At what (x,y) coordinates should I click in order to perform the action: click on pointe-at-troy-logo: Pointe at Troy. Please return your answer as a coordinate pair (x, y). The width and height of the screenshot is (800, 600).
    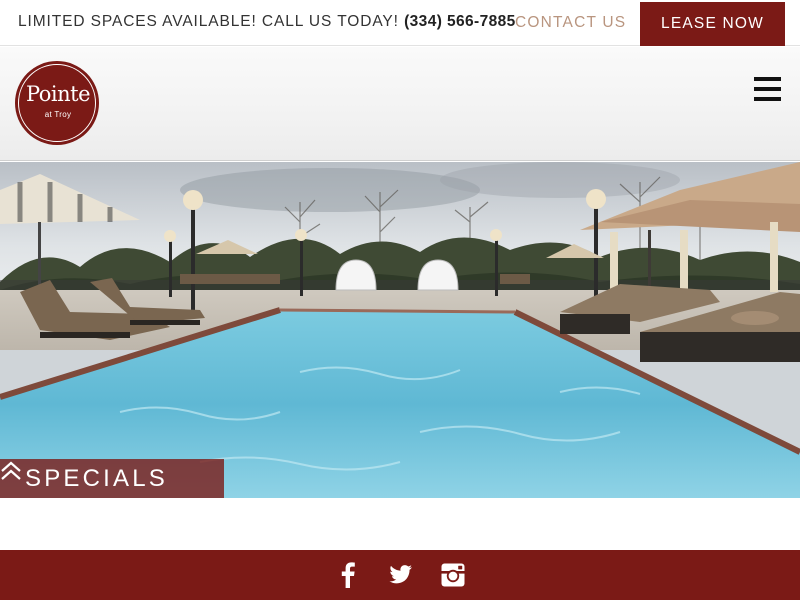
    Looking at the image, I should click on (57, 103).